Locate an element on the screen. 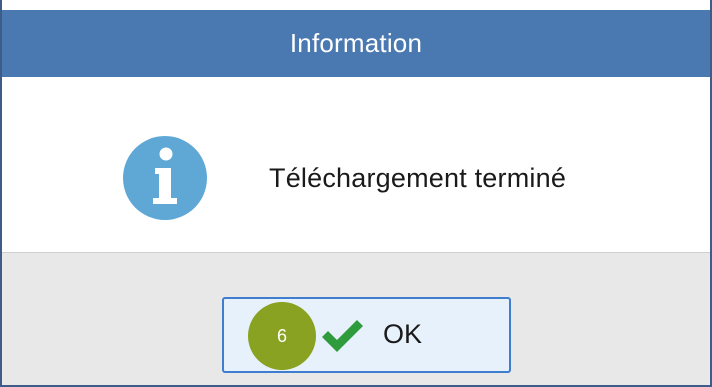  step-badge: 6 is located at coordinates (282, 336).